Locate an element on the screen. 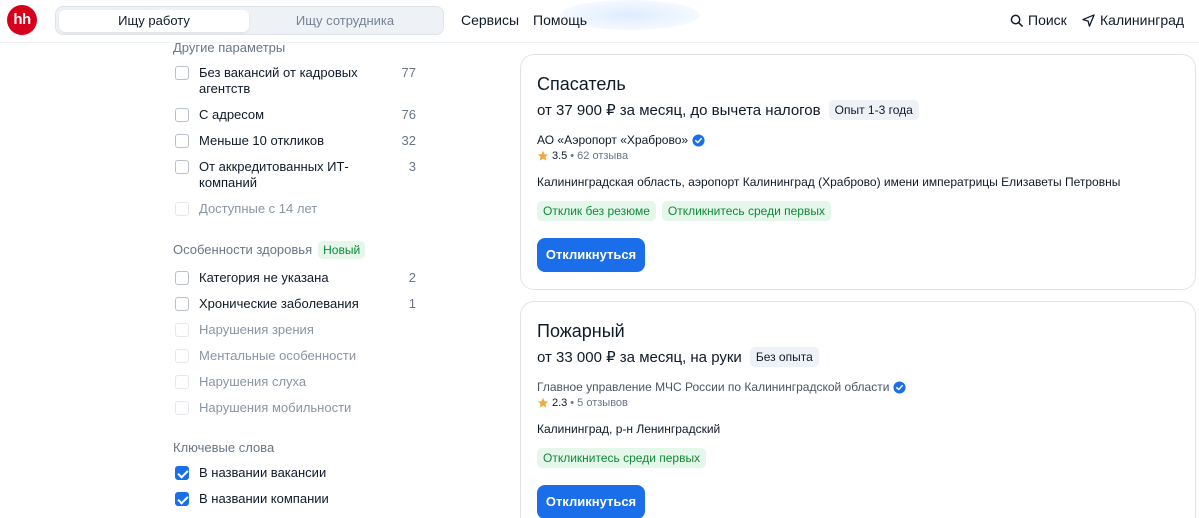 This screenshot has height=518, width=1199. hh-logo: hh is located at coordinates (22, 20).